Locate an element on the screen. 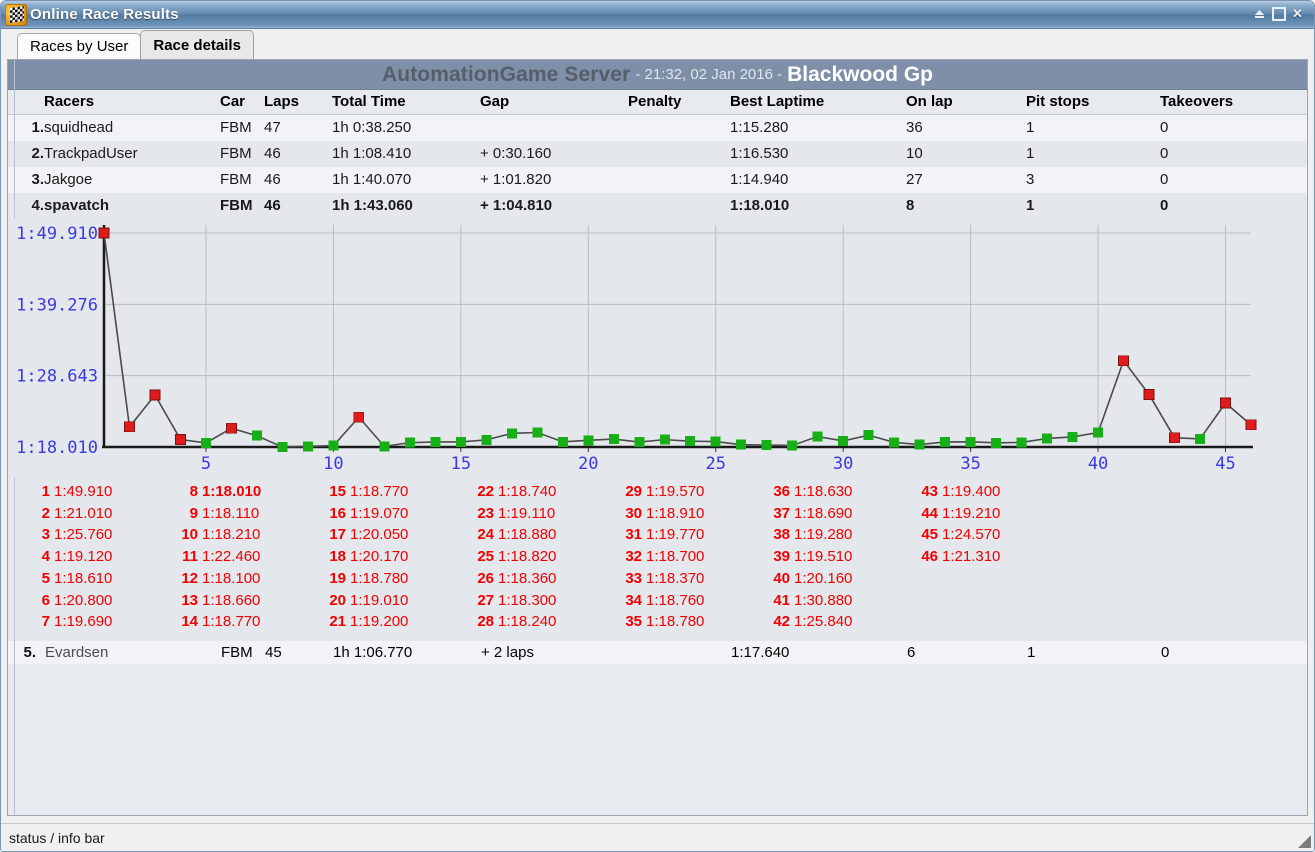  lap-entry: 39 1:19.510 is located at coordinates (844, 557).